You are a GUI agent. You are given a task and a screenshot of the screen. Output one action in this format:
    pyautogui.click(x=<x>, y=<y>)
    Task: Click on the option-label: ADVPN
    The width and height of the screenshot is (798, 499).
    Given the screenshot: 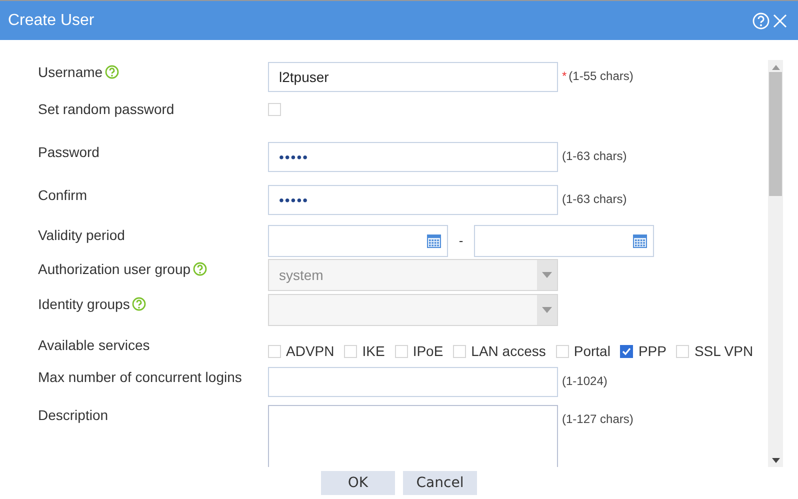 What is the action you would take?
    pyautogui.click(x=310, y=351)
    